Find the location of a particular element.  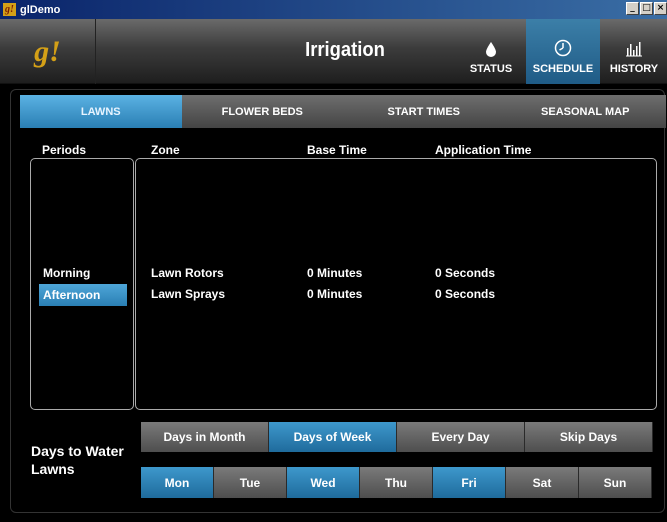

nav-schedule-label: SCHEDULE is located at coordinates (563, 69).